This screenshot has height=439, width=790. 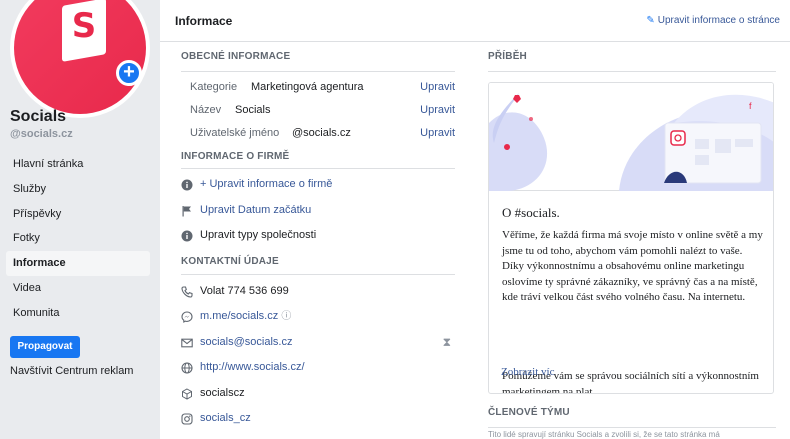 I want to click on nav-item-photos: Fotky, so click(x=78, y=238).